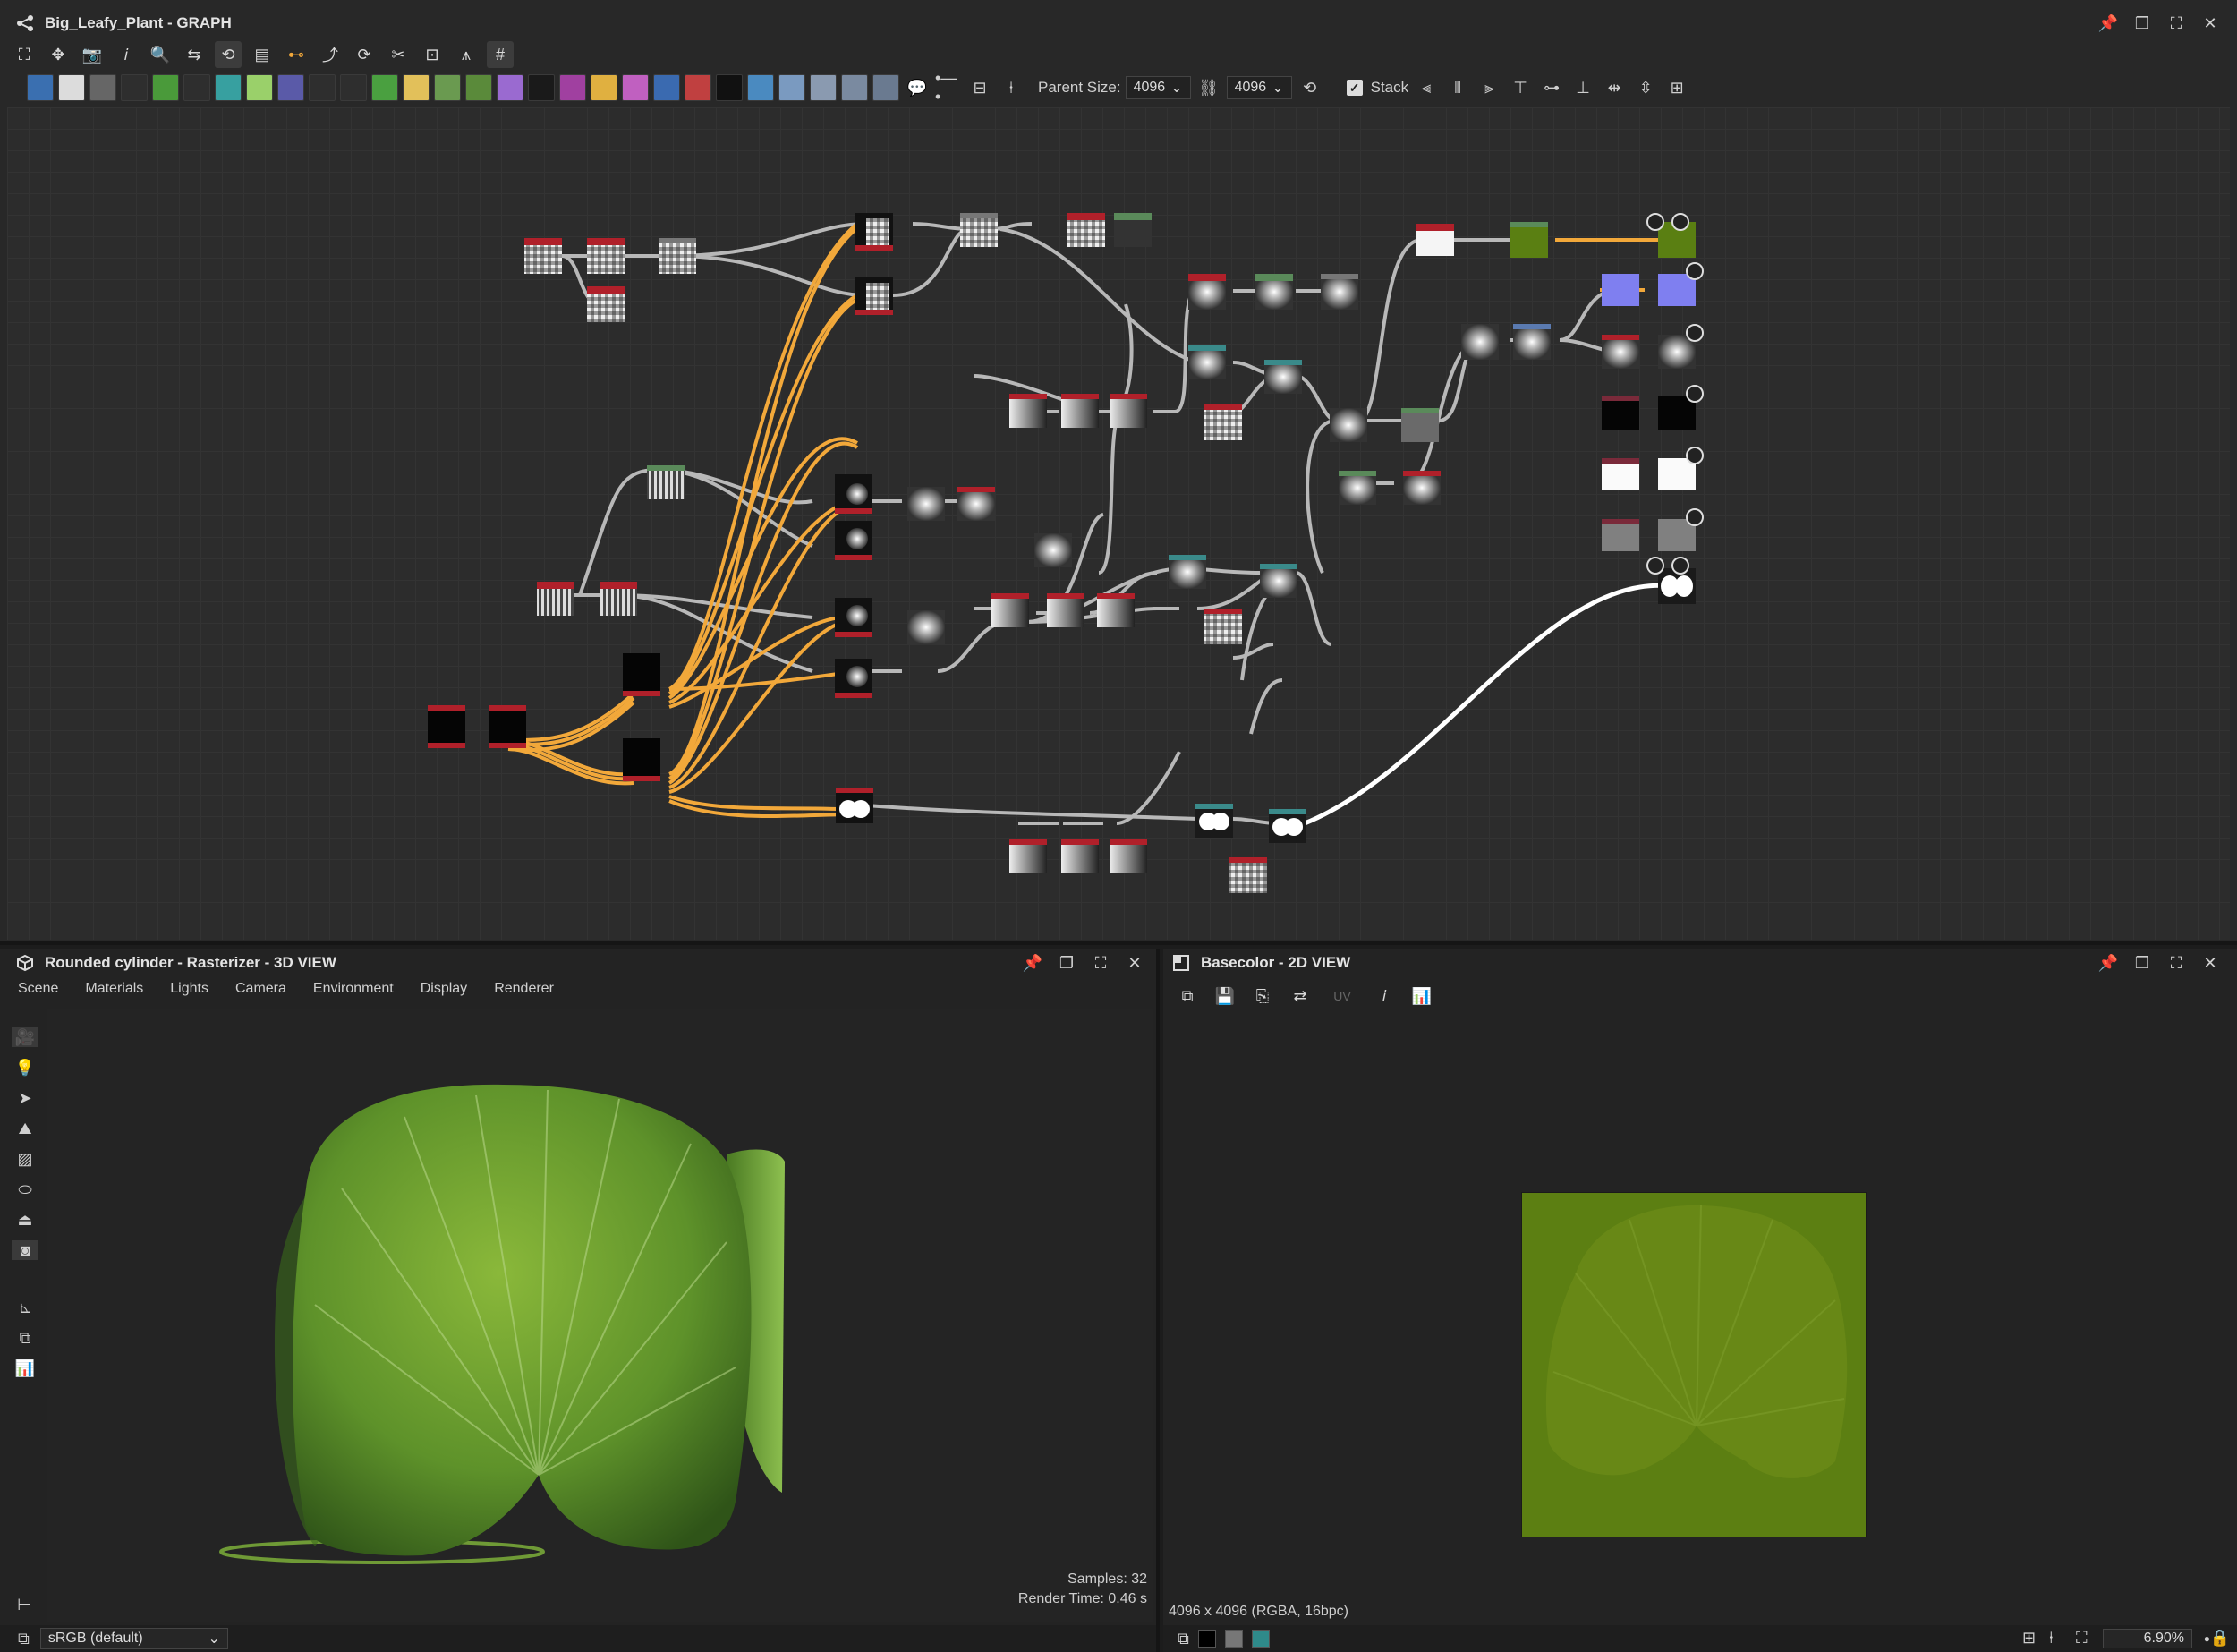  What do you see at coordinates (290, 87) in the screenshot?
I see `circle-icon` at bounding box center [290, 87].